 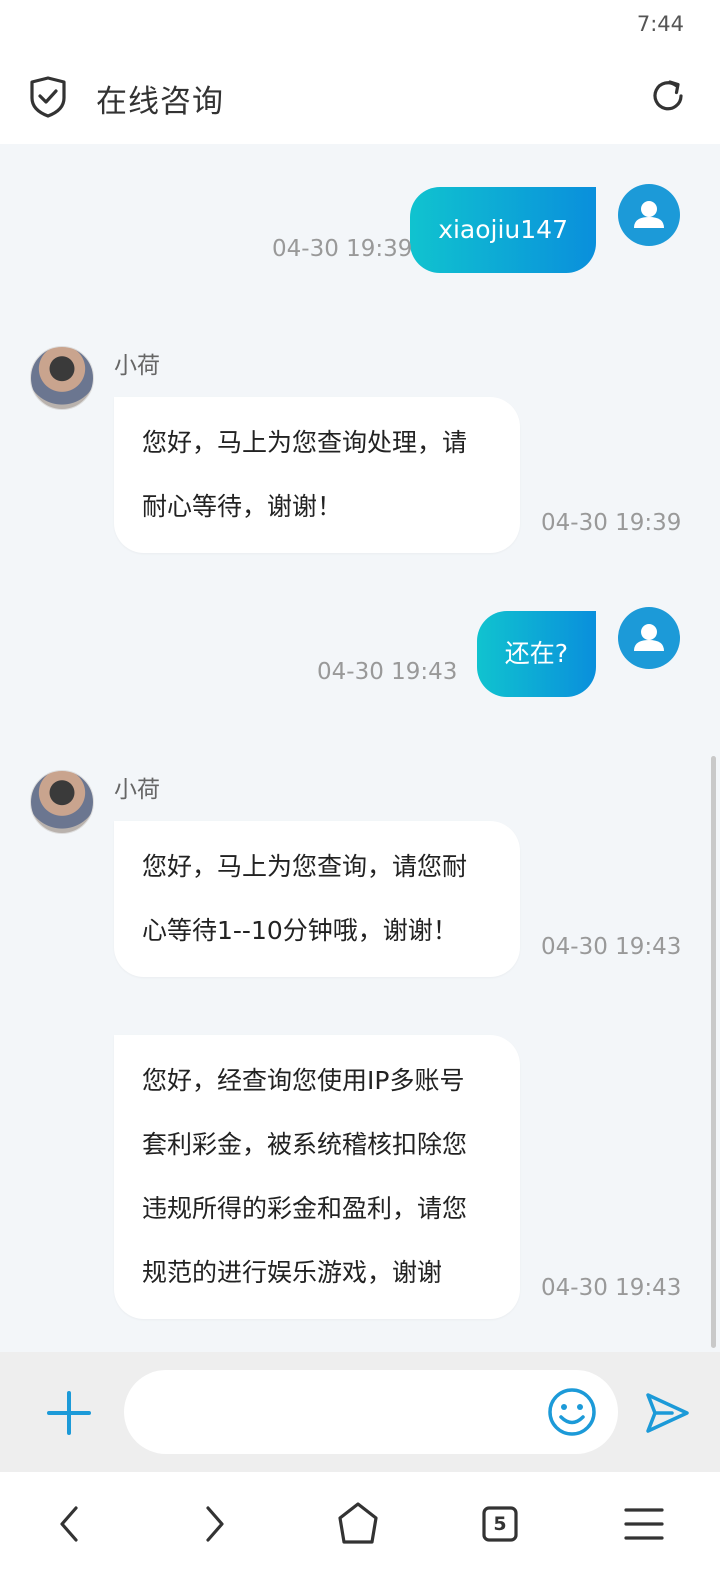 What do you see at coordinates (303, 1080) in the screenshot?
I see `message-line: 您好，经查询您使用IP多账号` at bounding box center [303, 1080].